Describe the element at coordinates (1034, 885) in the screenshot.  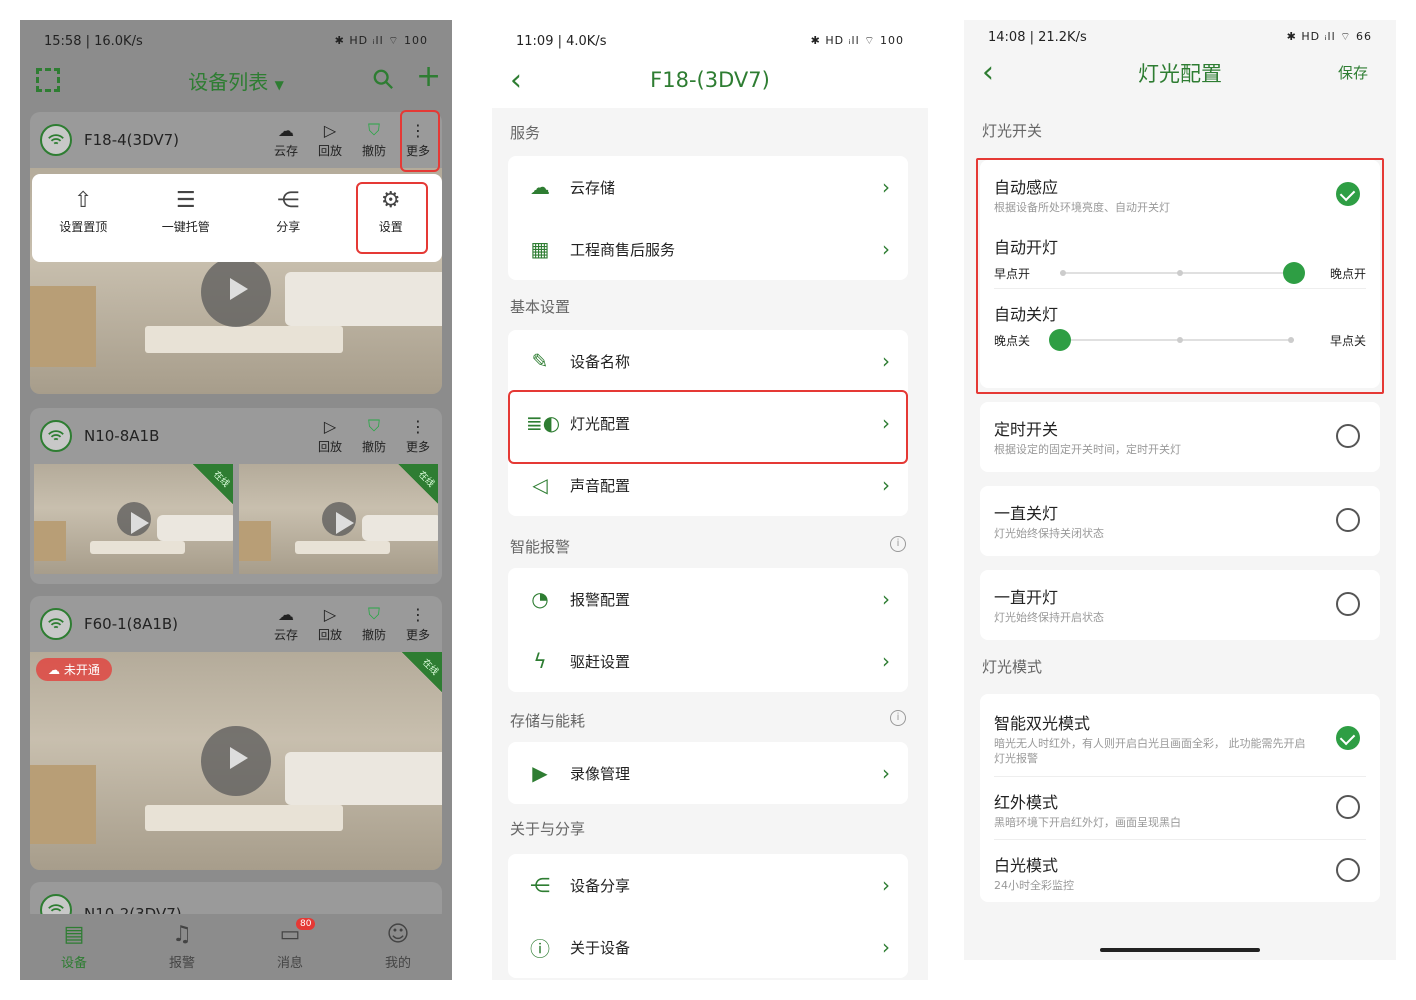
I see `option-desc: 24小时全彩监控` at that location.